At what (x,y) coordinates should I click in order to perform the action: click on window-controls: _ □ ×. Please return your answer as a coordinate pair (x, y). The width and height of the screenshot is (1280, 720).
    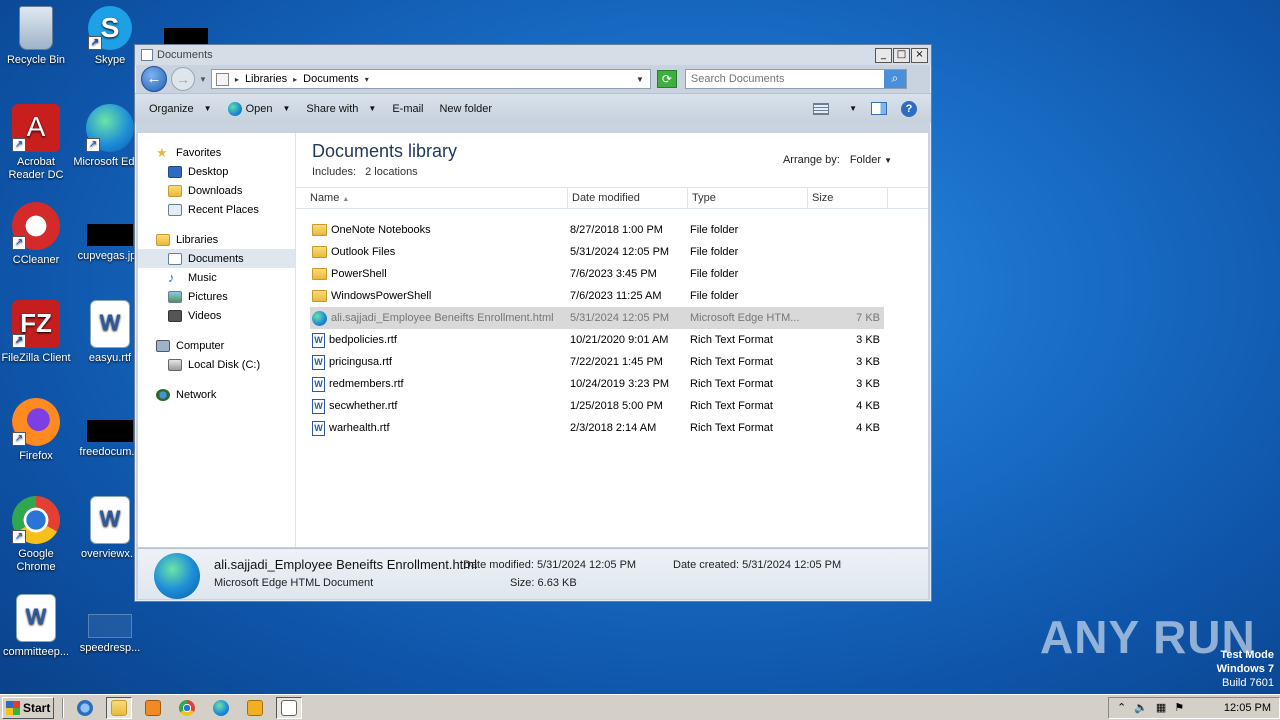
    Looking at the image, I should click on (901, 55).